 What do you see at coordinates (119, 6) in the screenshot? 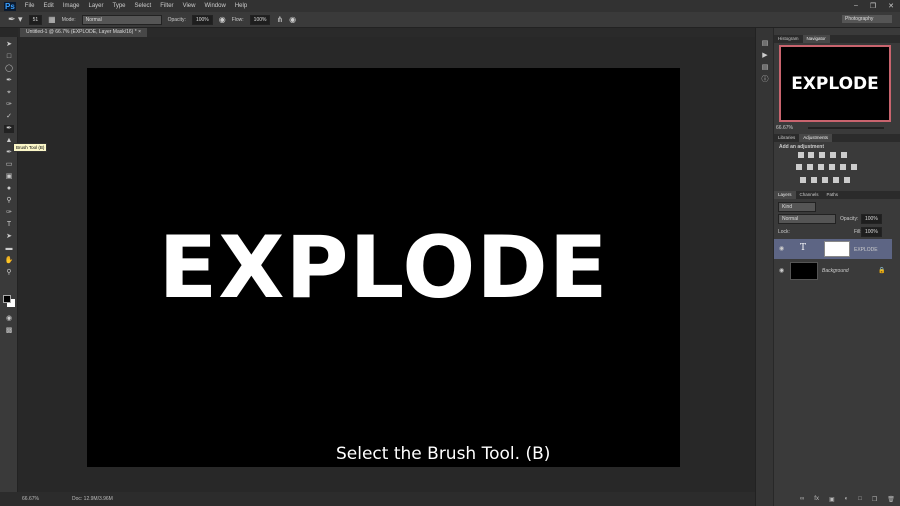
I see `menu-type: Type` at bounding box center [119, 6].